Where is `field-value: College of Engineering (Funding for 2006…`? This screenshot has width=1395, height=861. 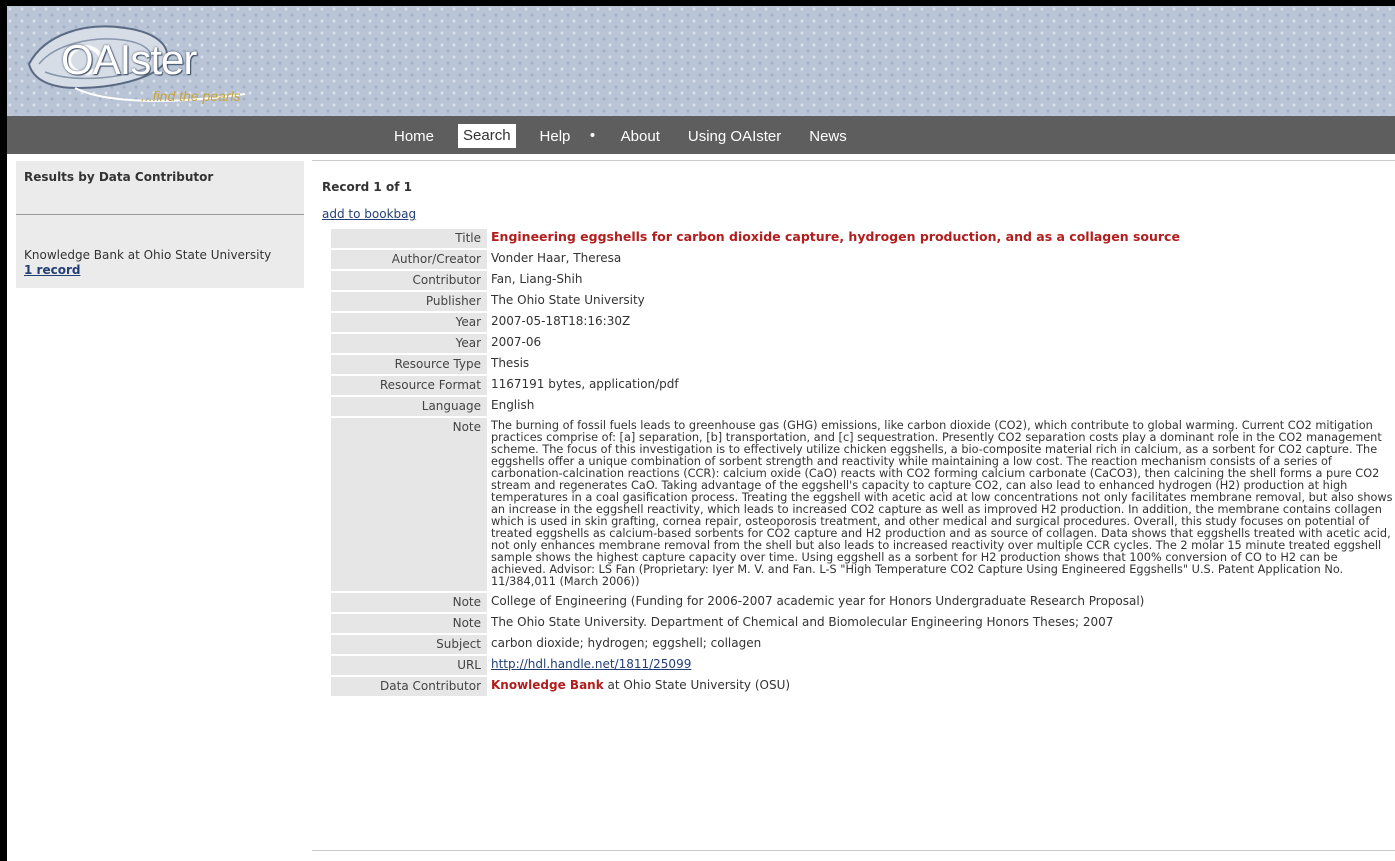
field-value: College of Engineering (Funding for 2006… is located at coordinates (818, 601).